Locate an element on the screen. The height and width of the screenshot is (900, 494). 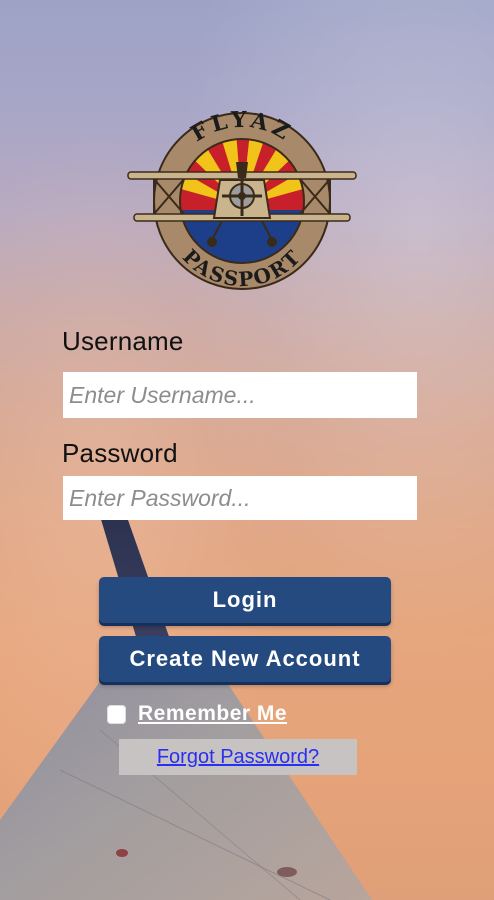
remember-me-checkbox is located at coordinates (116, 714).